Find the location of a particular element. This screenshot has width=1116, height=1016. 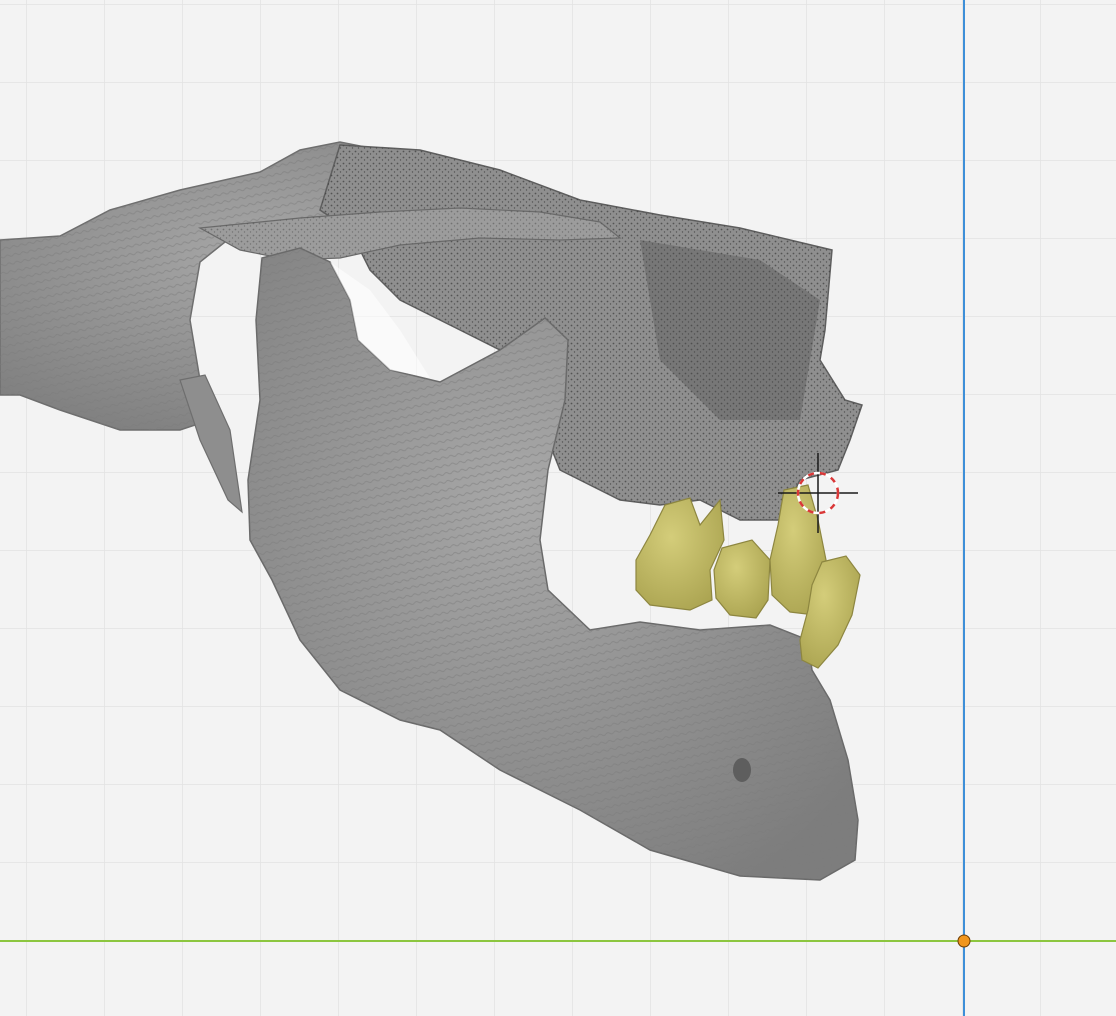

mental-foramen is located at coordinates (742, 770).